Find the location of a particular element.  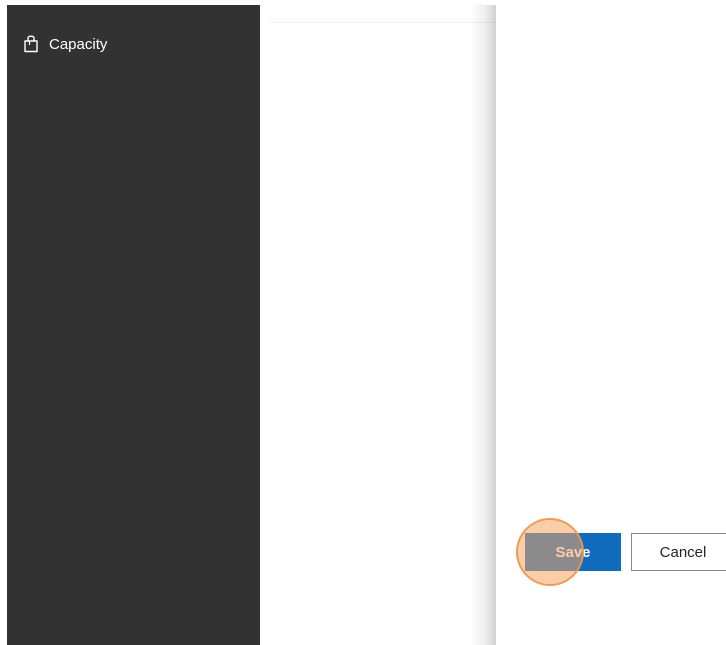

shopping-bag-icon is located at coordinates (31, 44).